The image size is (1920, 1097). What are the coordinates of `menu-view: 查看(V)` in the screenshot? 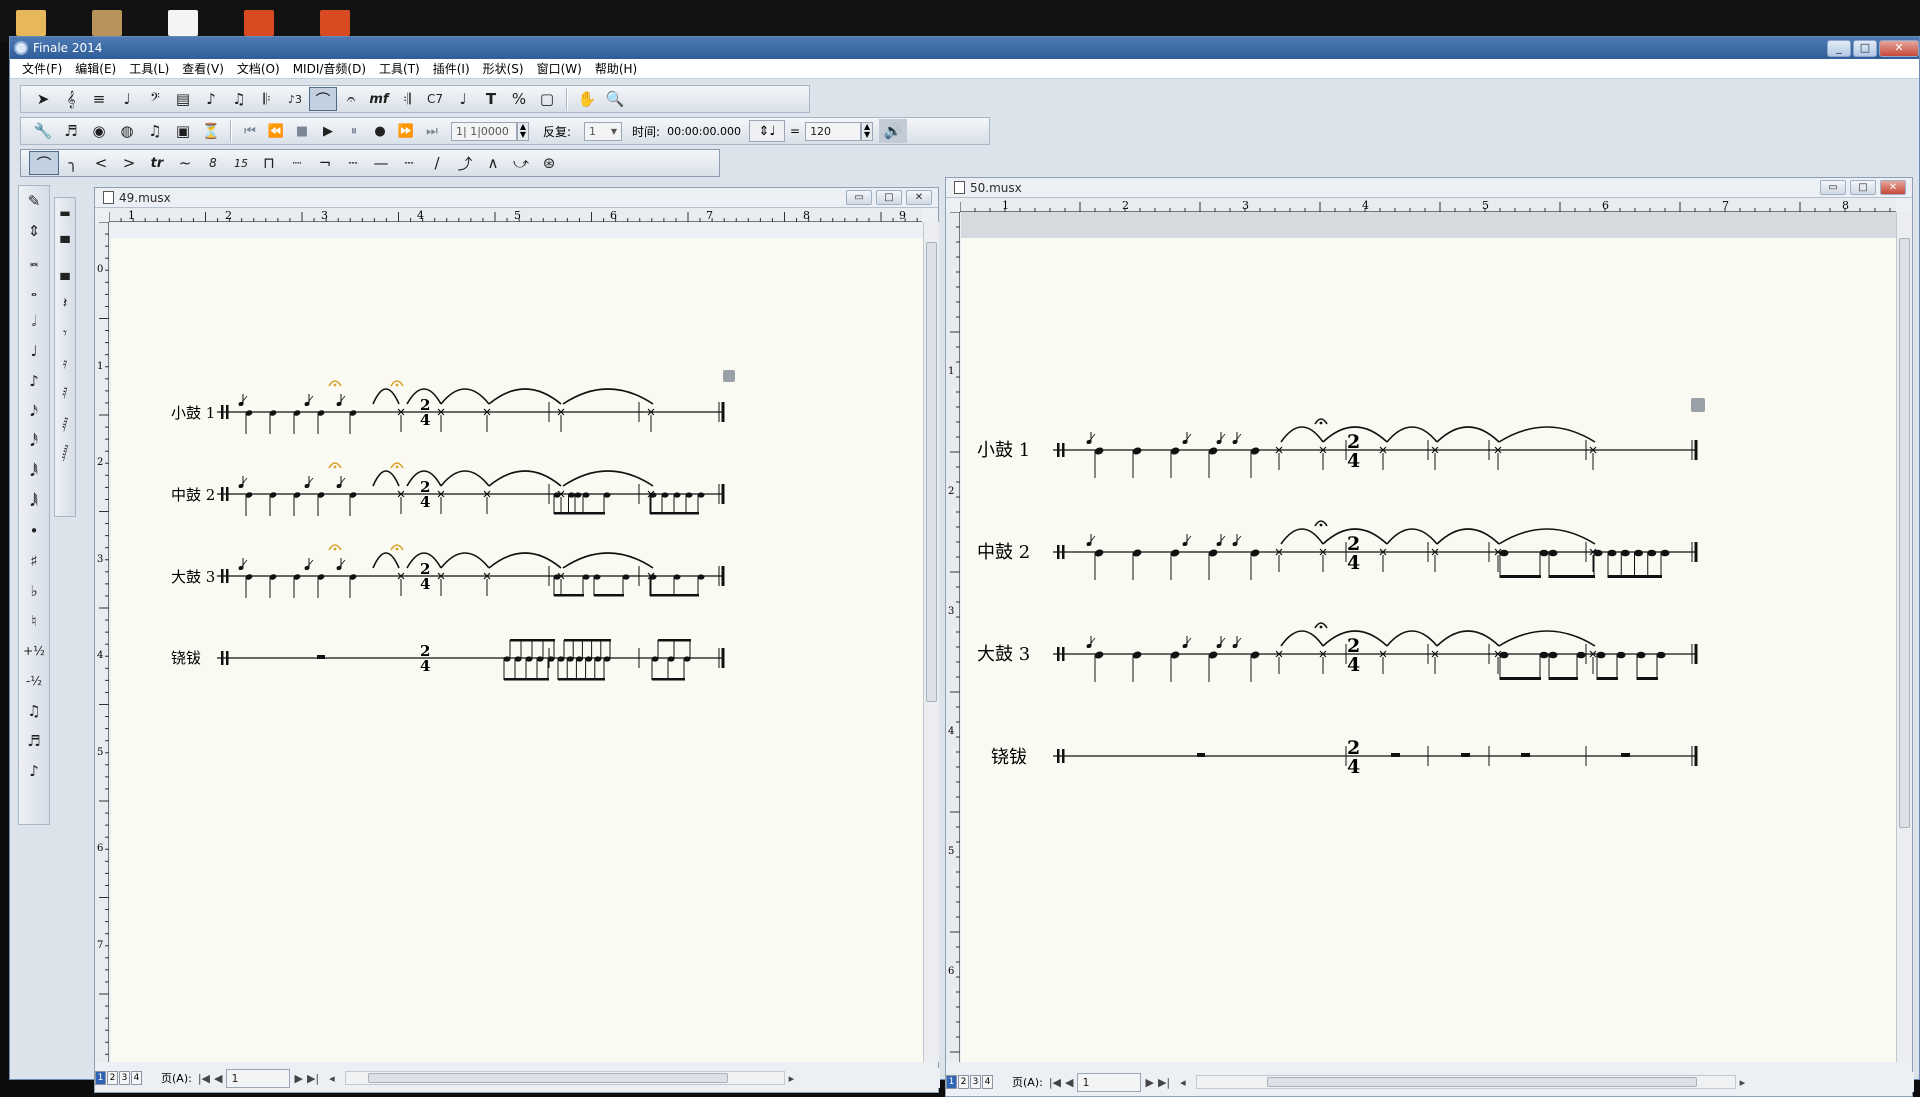 It's located at (203, 68).